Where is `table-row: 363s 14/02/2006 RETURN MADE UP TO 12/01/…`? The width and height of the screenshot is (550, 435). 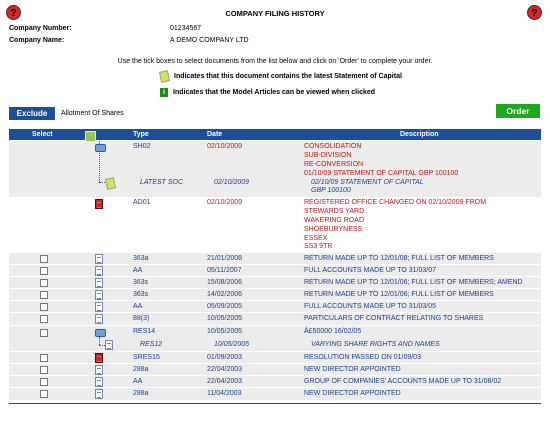
table-row: 363s 14/02/2006 RETURN MADE UP TO 12/01/… is located at coordinates (275, 294).